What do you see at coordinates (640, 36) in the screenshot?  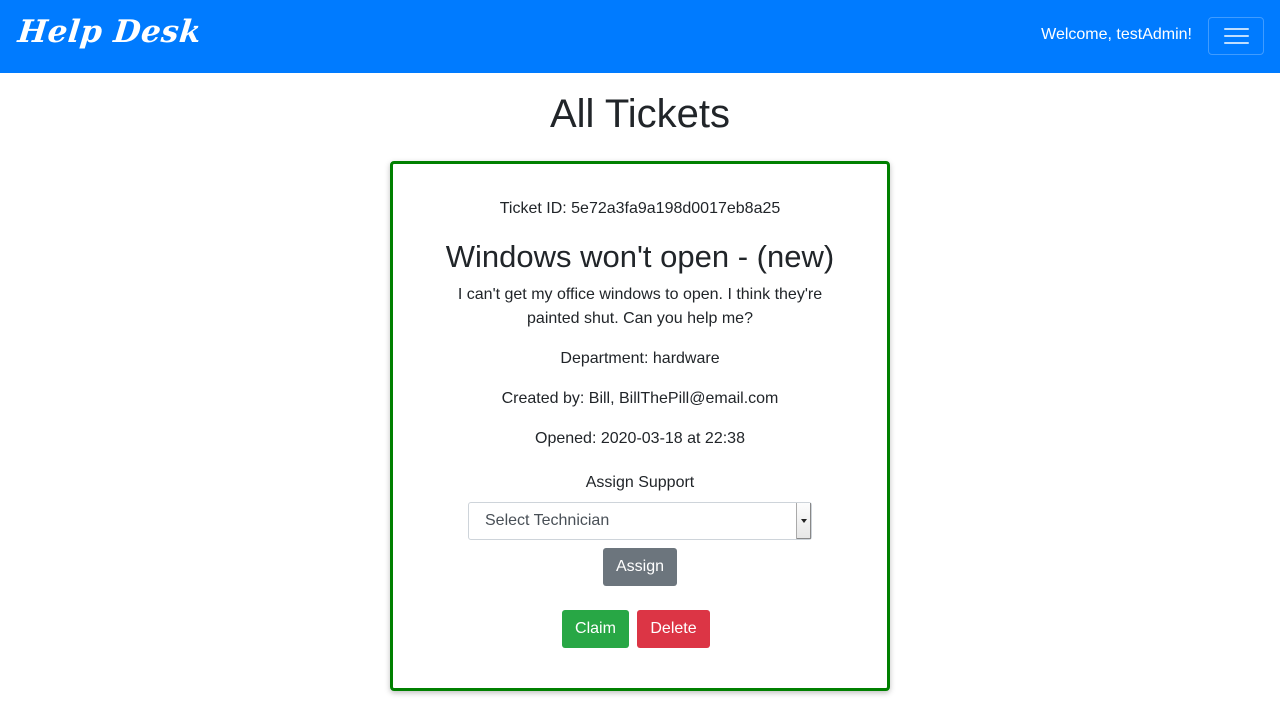 I see `navbar: Help Desk Welcome, testAdmin!` at bounding box center [640, 36].